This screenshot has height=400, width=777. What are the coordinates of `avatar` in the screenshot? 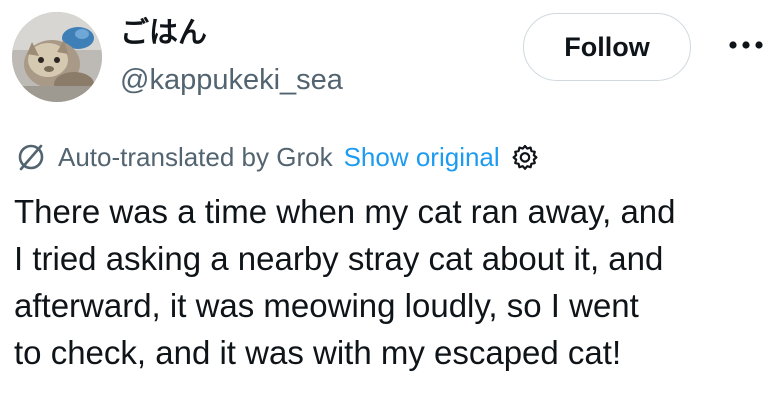 It's located at (57, 57).